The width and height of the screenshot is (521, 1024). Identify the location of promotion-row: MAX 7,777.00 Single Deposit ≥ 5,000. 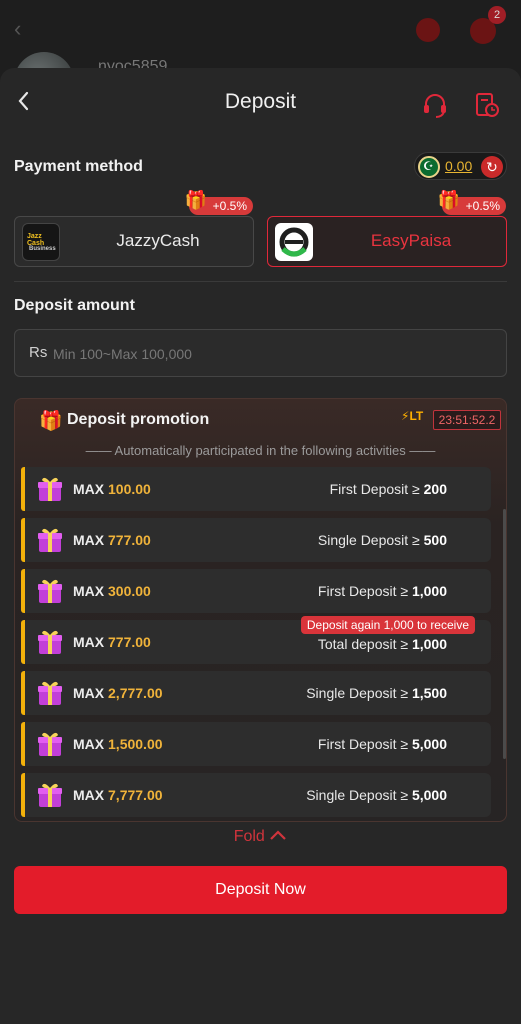
(256, 795).